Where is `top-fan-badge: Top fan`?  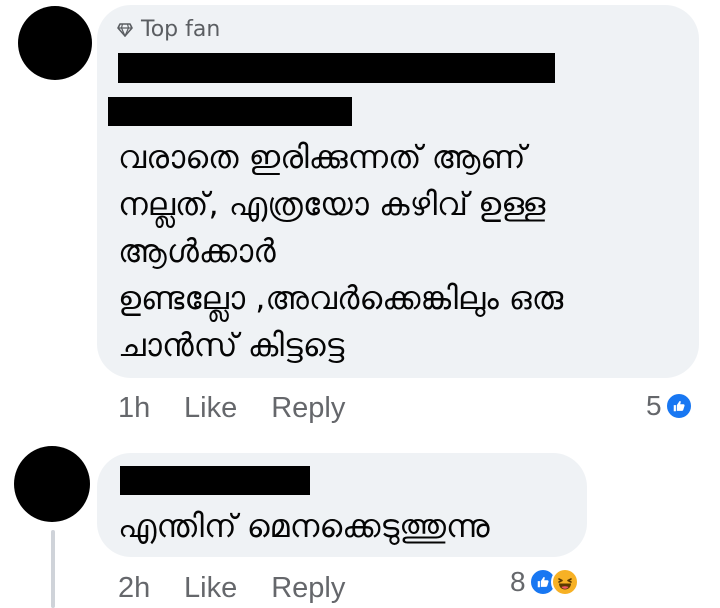
top-fan-badge: Top fan is located at coordinates (168, 29).